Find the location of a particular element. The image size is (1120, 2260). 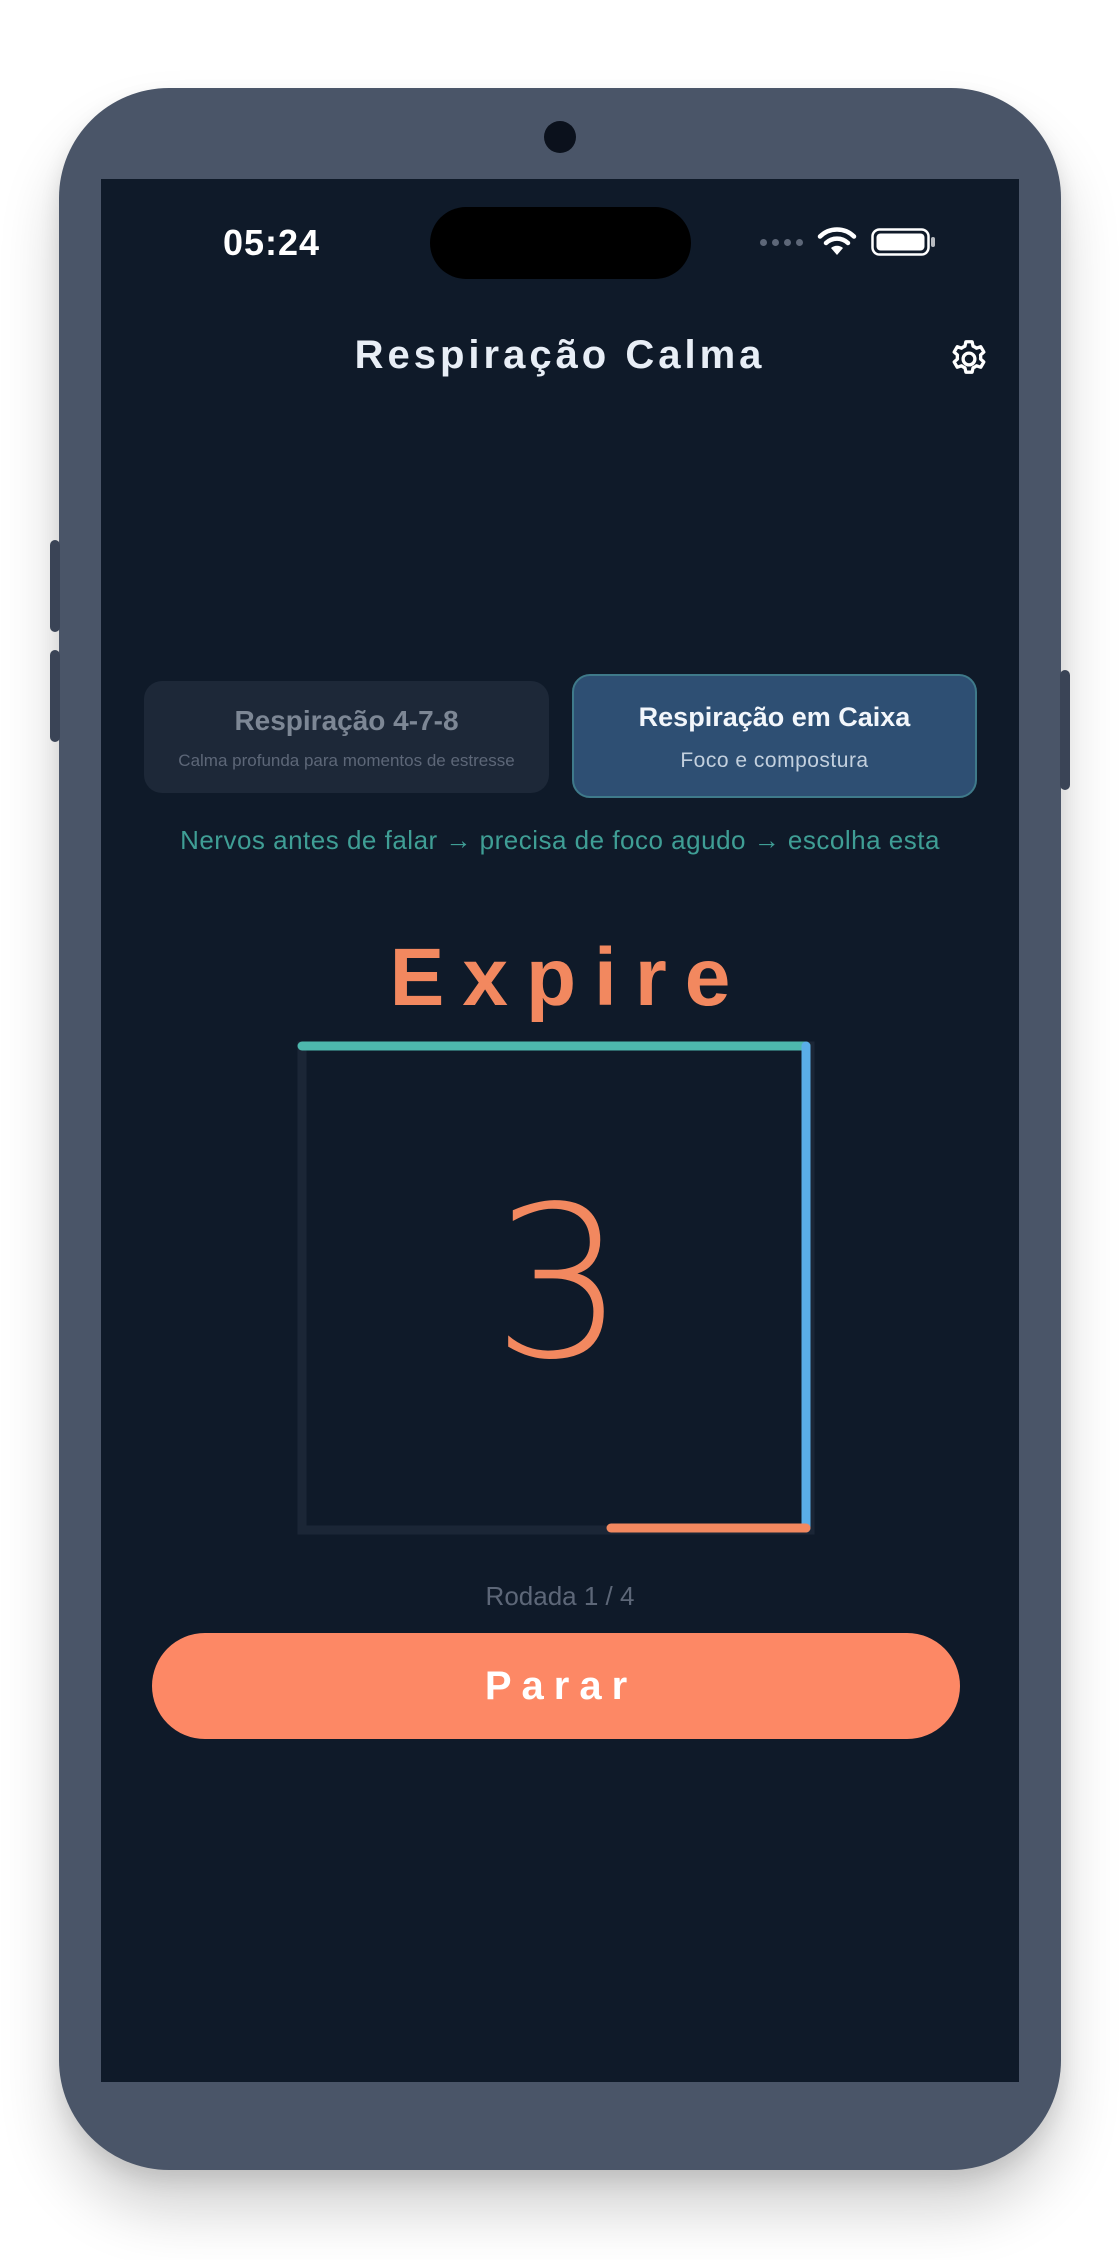

status-icons is located at coordinates (848, 242).